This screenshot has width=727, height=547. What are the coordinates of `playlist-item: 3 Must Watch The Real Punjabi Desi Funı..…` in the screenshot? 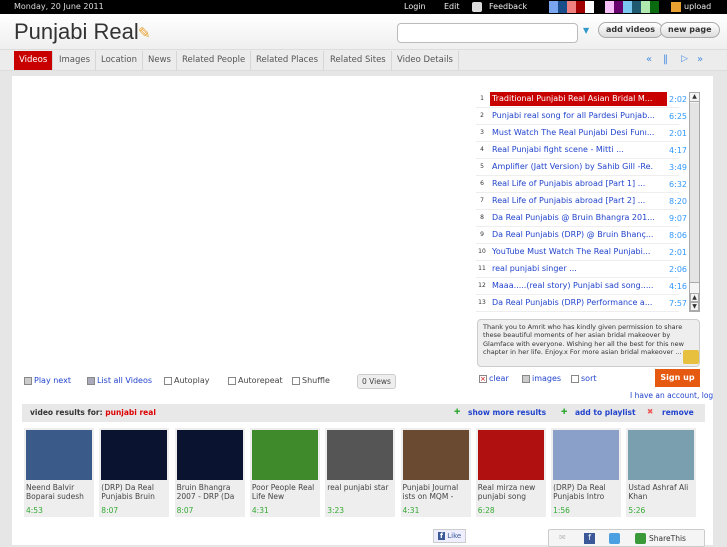 It's located at (581, 133).